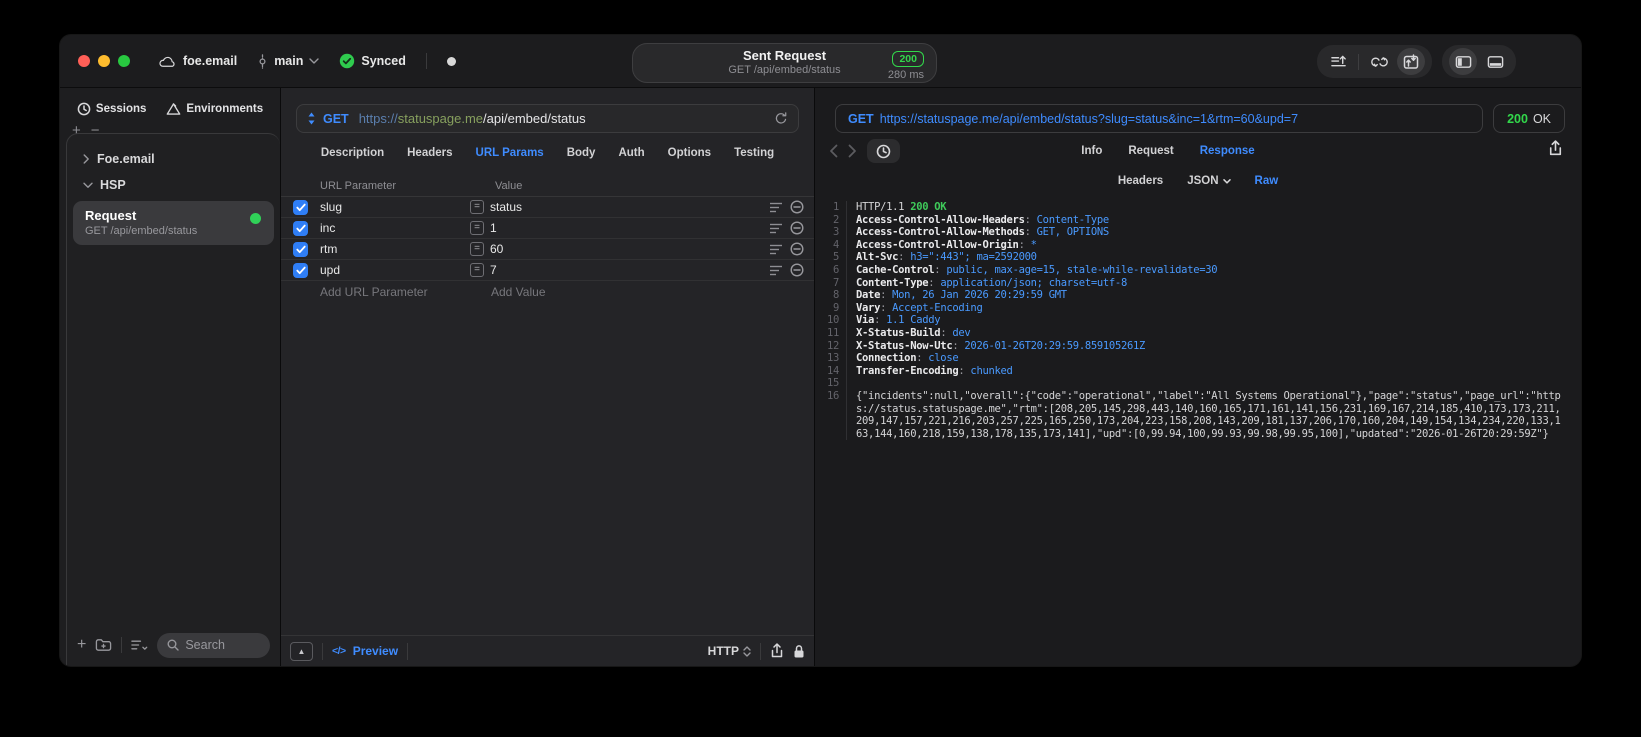 The width and height of the screenshot is (1641, 737). What do you see at coordinates (352, 153) in the screenshot?
I see `tab-description: Description` at bounding box center [352, 153].